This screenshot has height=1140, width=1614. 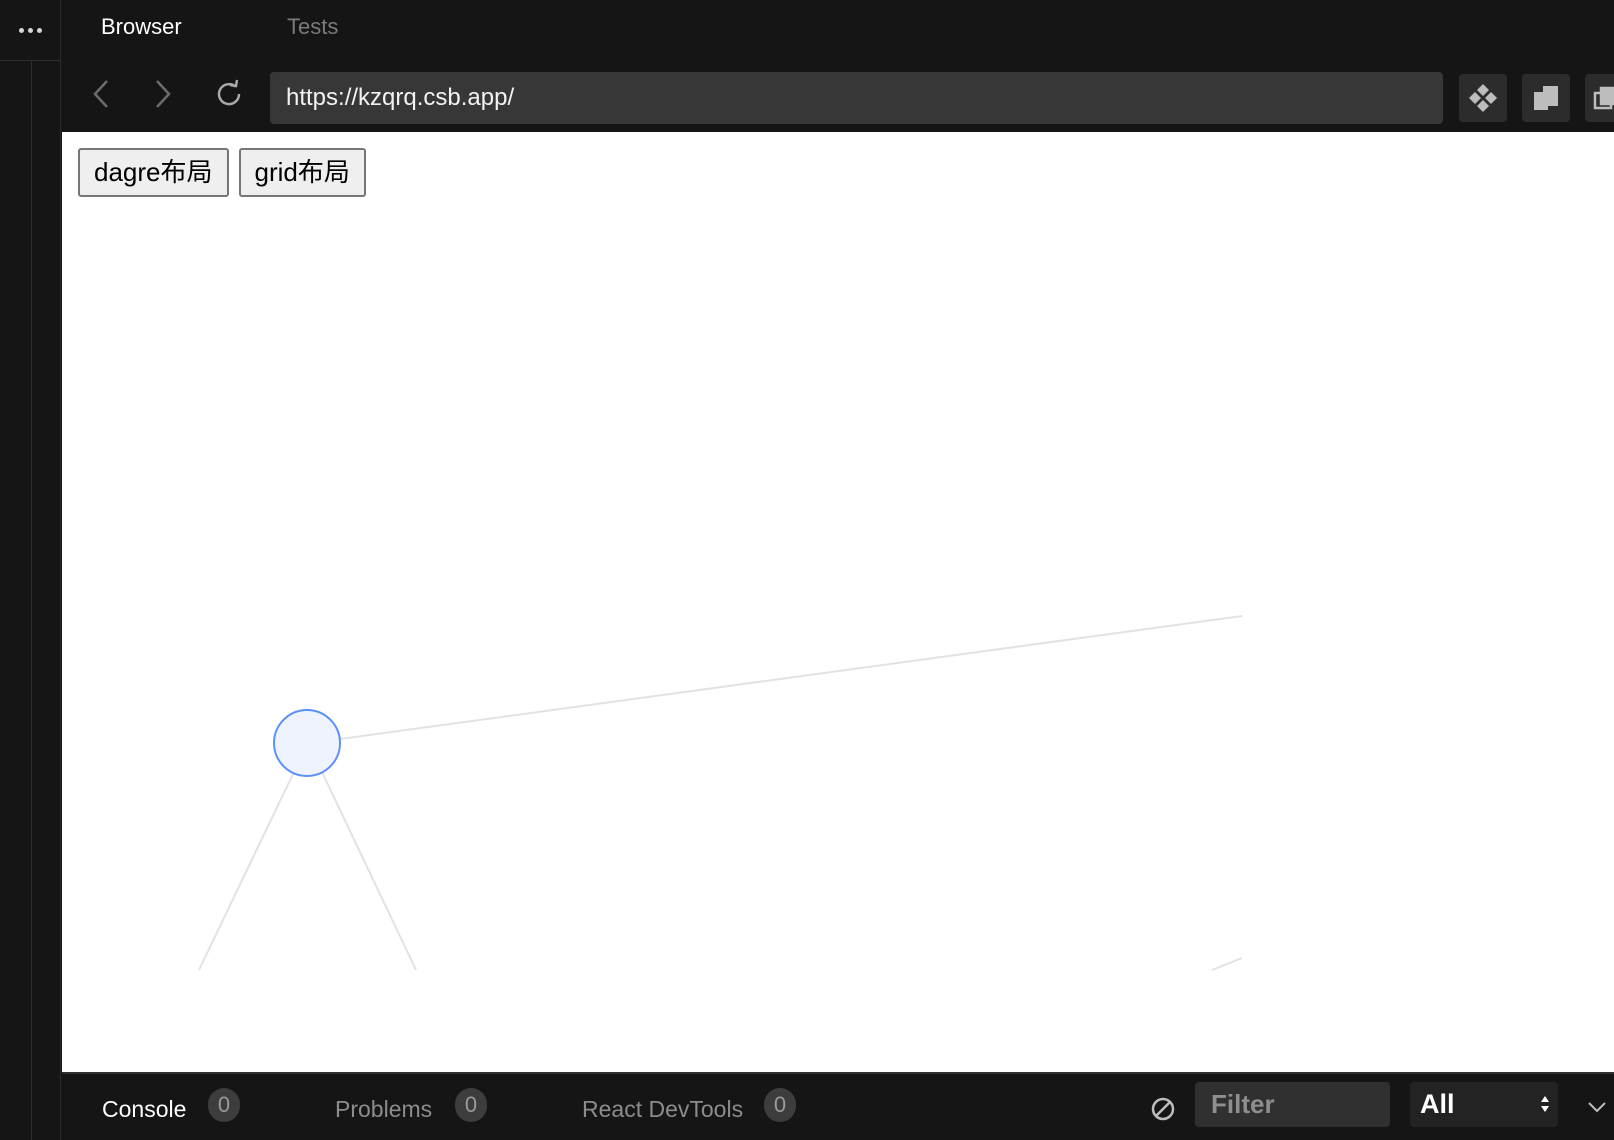 I want to click on forward-button, so click(x=163, y=94).